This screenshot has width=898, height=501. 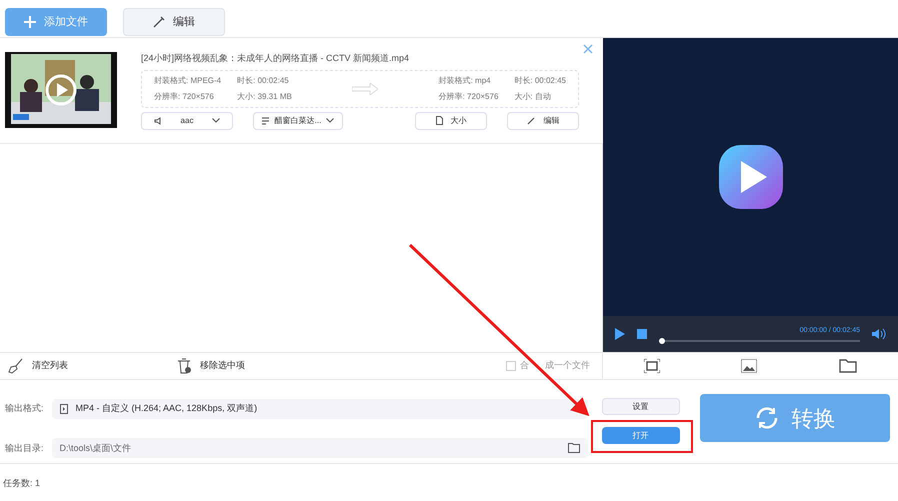 What do you see at coordinates (451, 121) in the screenshot?
I see `size-button: 大小` at bounding box center [451, 121].